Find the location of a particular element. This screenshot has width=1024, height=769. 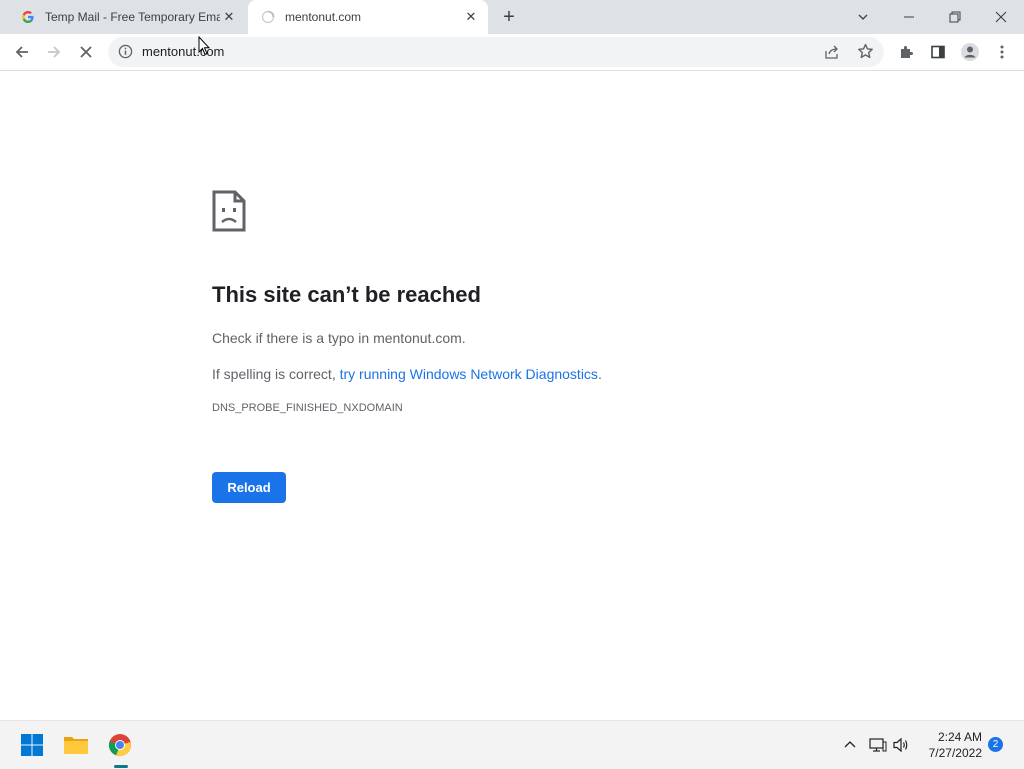

show-hidden-icons-chevron-icon is located at coordinates (850, 745).